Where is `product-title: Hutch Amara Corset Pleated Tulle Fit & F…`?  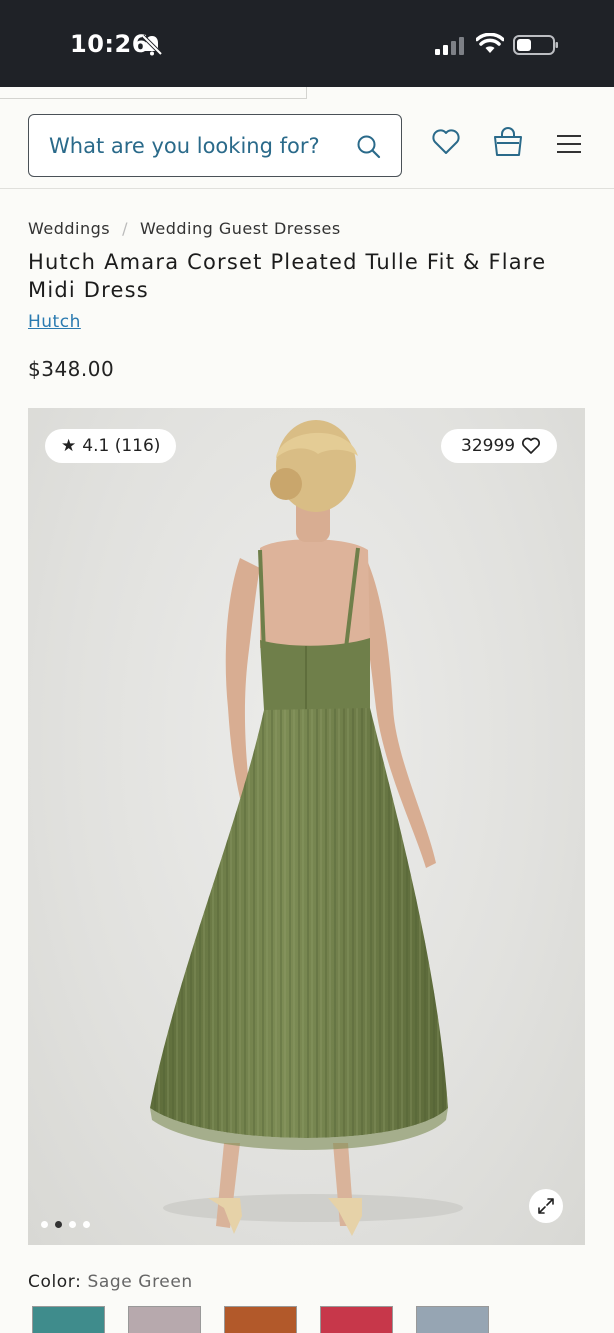
product-title: Hutch Amara Corset Pleated Tulle Fit & F… is located at coordinates (287, 276).